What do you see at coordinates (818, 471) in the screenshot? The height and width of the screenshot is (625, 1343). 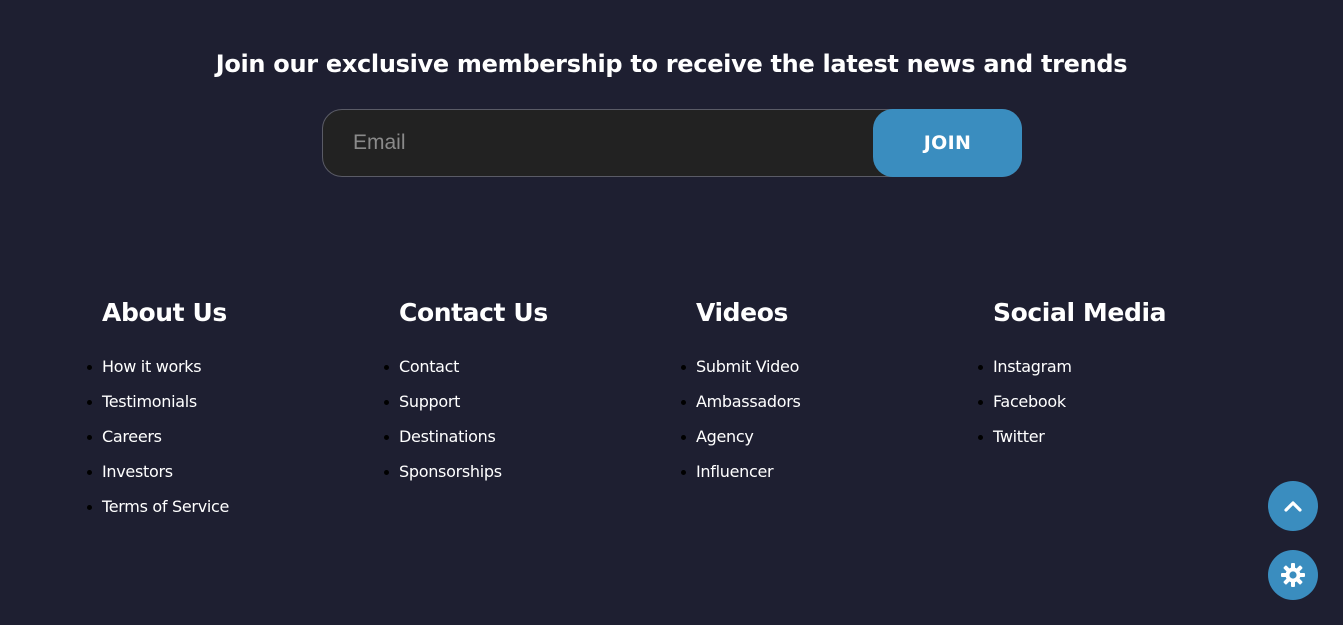 I see `list-item: Influencer` at bounding box center [818, 471].